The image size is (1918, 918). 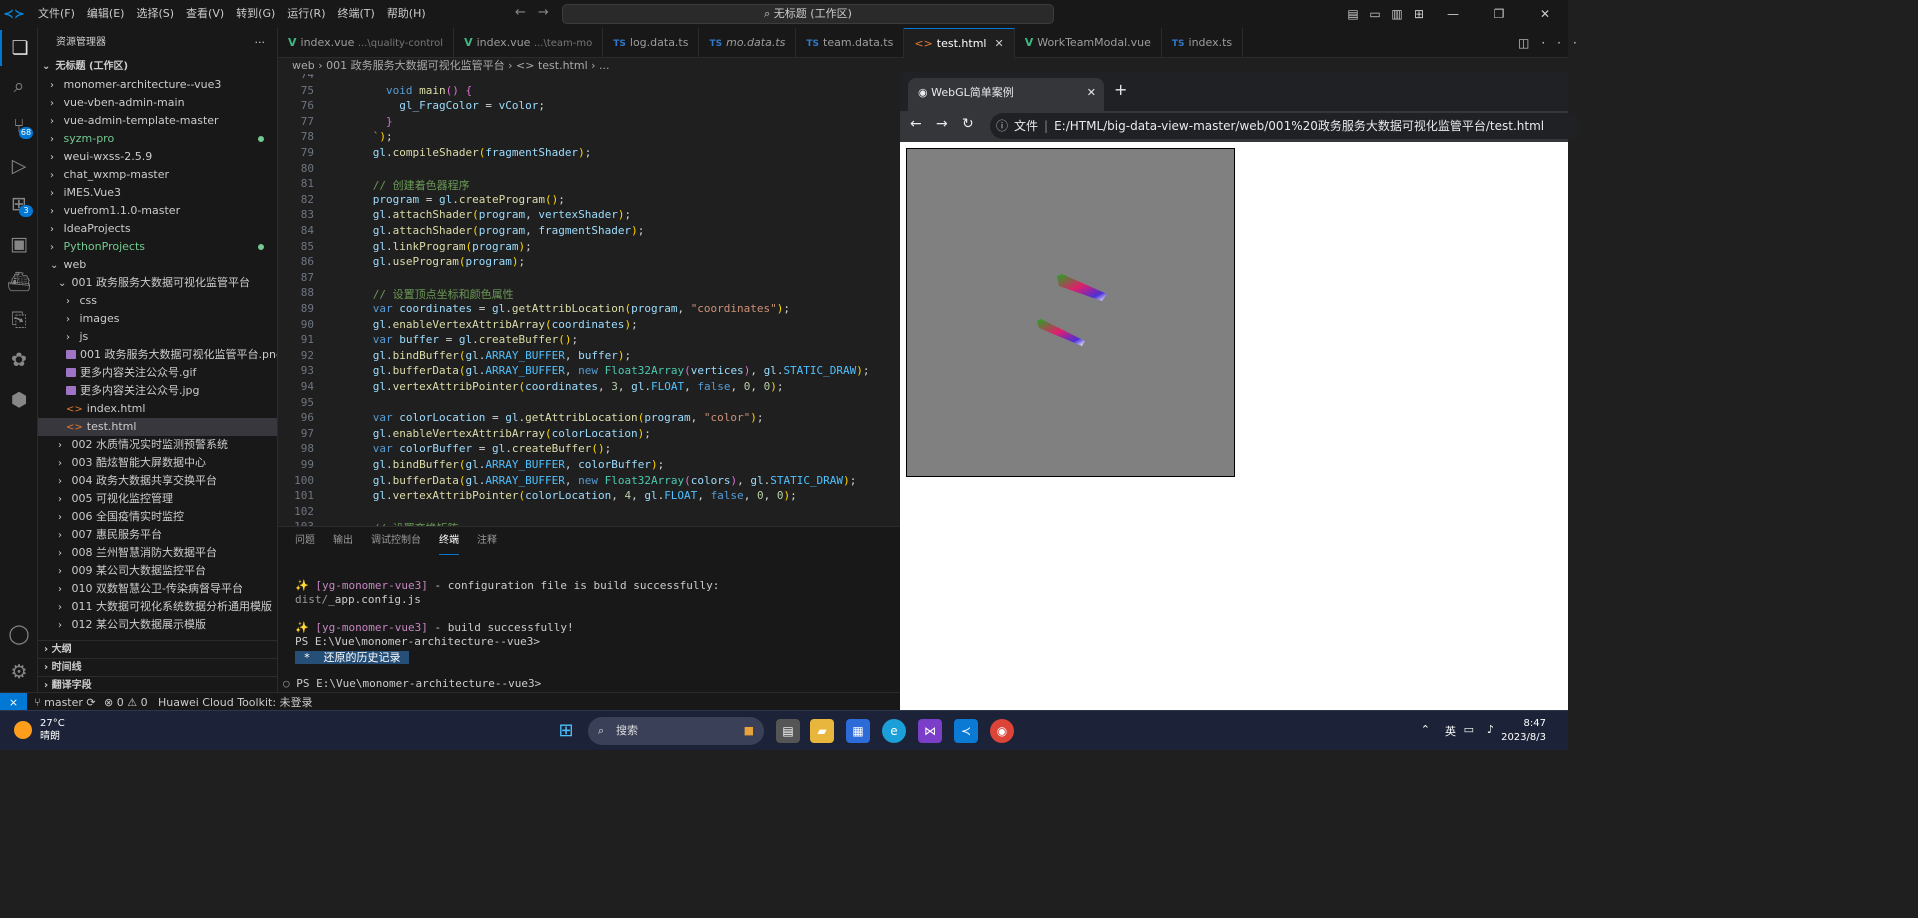 What do you see at coordinates (157, 667) in the screenshot?
I see `sidebar-section-header: › 时间线` at bounding box center [157, 667].